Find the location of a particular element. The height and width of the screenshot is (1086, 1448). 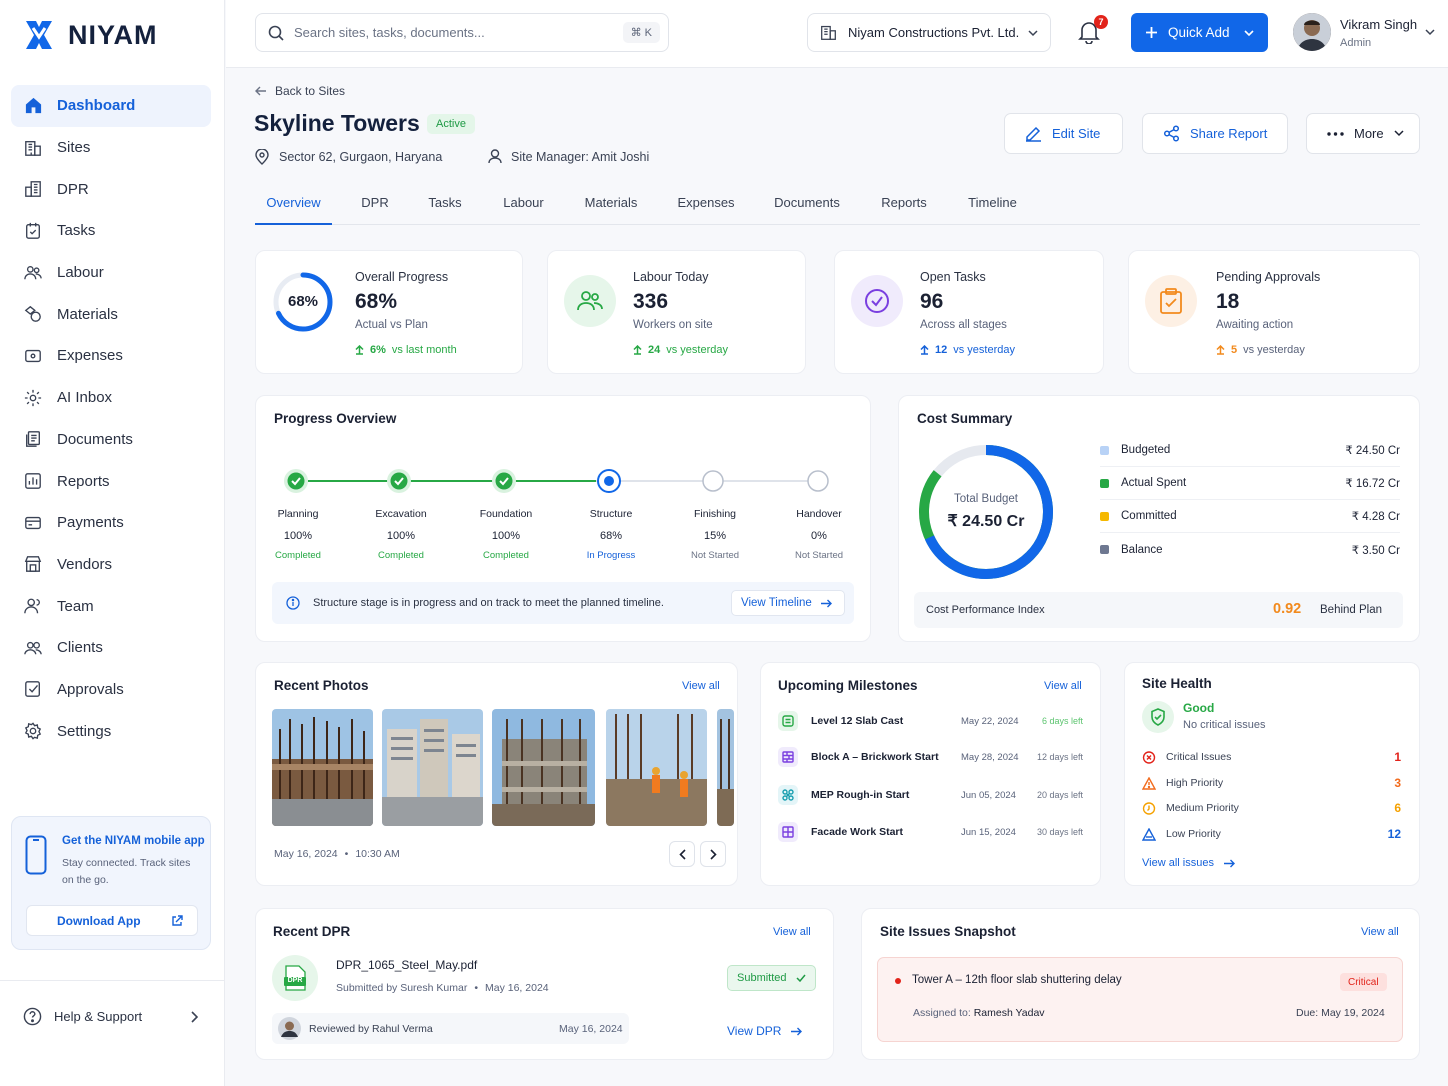

download-app-button: Download App is located at coordinates (112, 920).